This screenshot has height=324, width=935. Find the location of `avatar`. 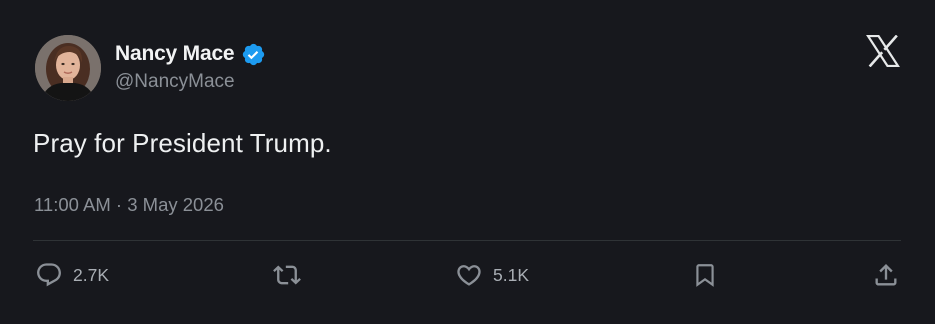

avatar is located at coordinates (68, 68).